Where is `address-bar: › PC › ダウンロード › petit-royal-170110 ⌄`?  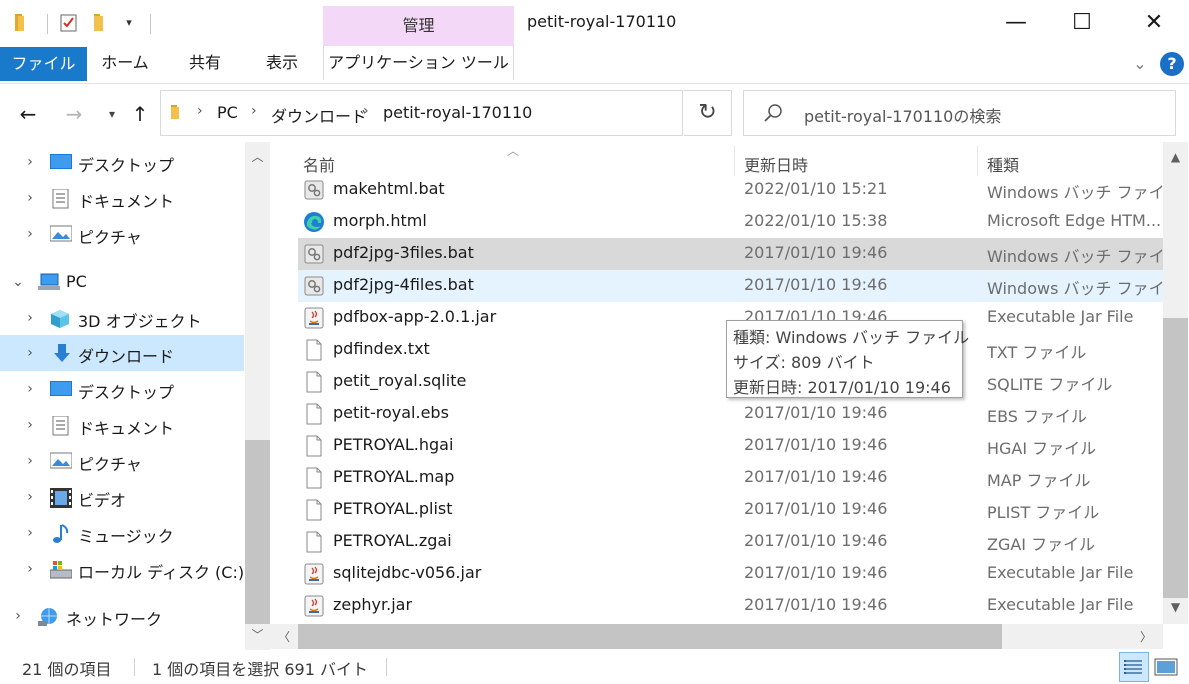
address-bar: › PC › ダウンロード › petit-royal-170110 ⌄ is located at coordinates (493, 113).